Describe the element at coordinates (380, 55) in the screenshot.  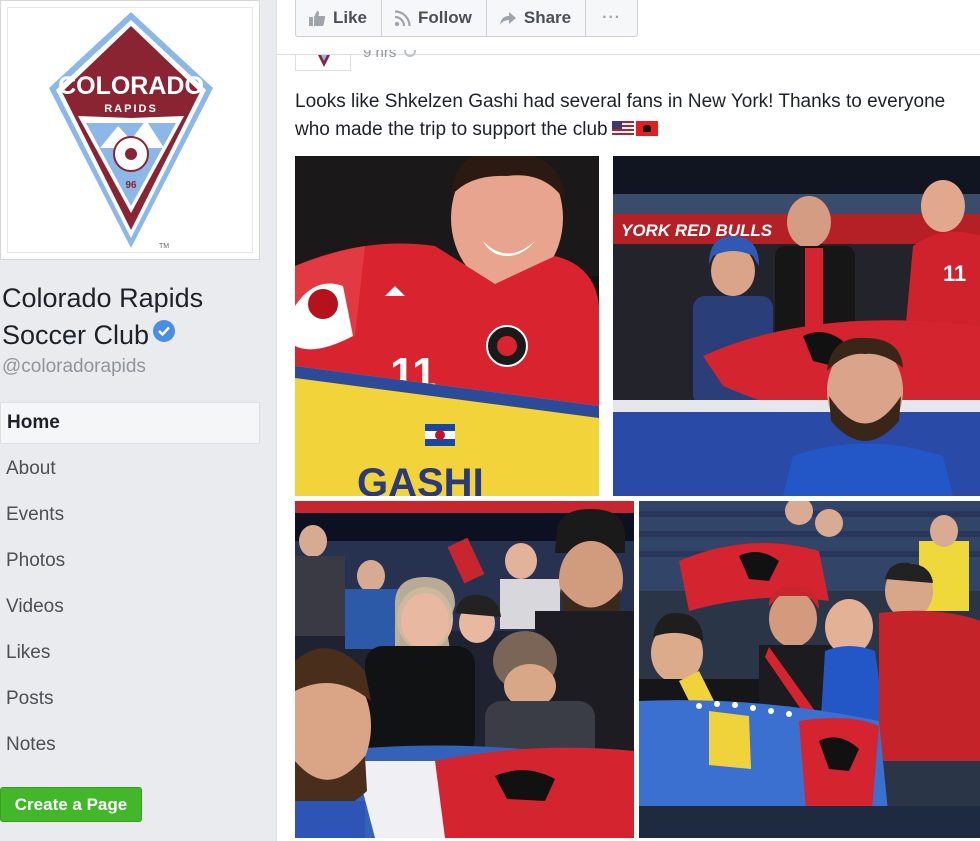
I see `post-time-text: 9 hrs` at that location.